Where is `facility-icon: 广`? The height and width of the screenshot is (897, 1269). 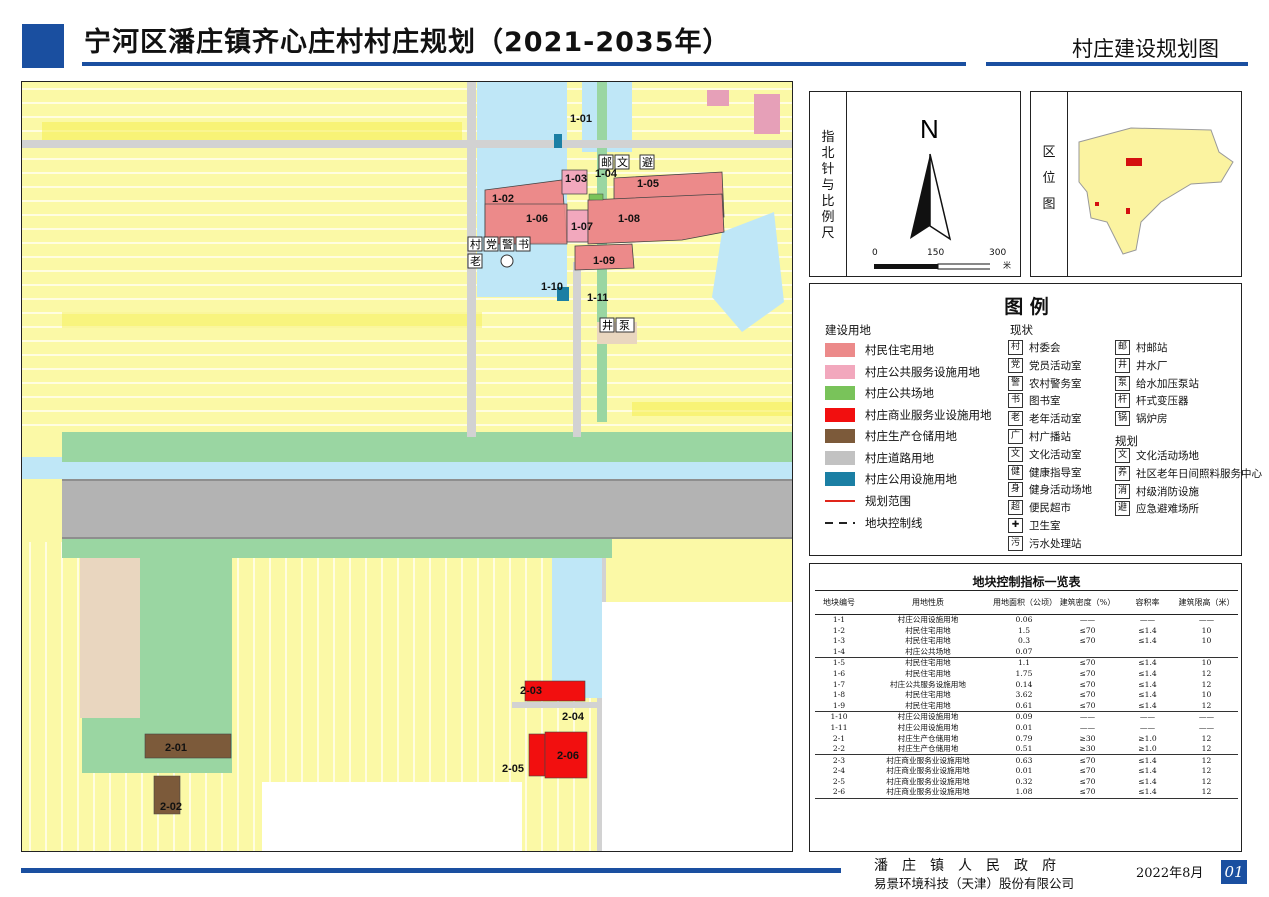
facility-icon: 广 is located at coordinates (1015, 436).